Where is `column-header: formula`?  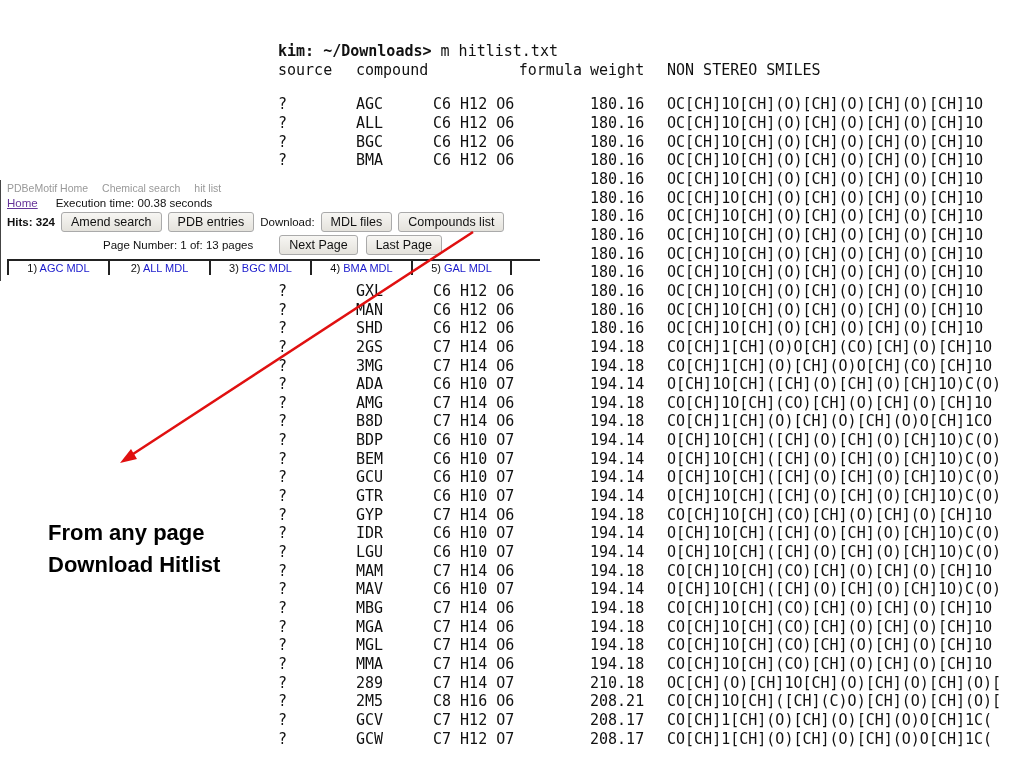 column-header: formula is located at coordinates (550, 70).